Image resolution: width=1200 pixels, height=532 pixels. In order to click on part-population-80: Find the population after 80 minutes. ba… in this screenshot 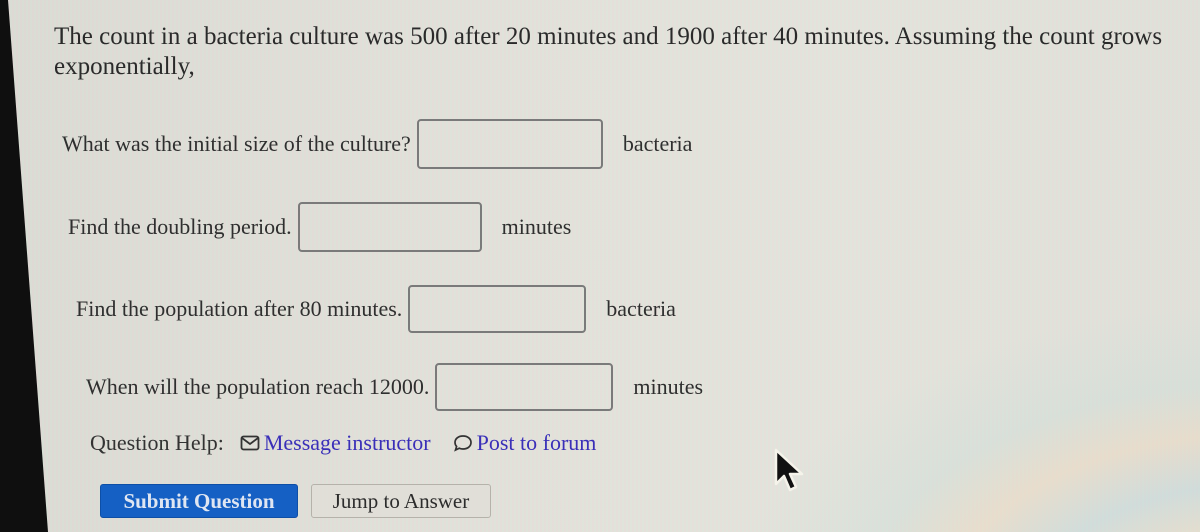, I will do `click(376, 309)`.